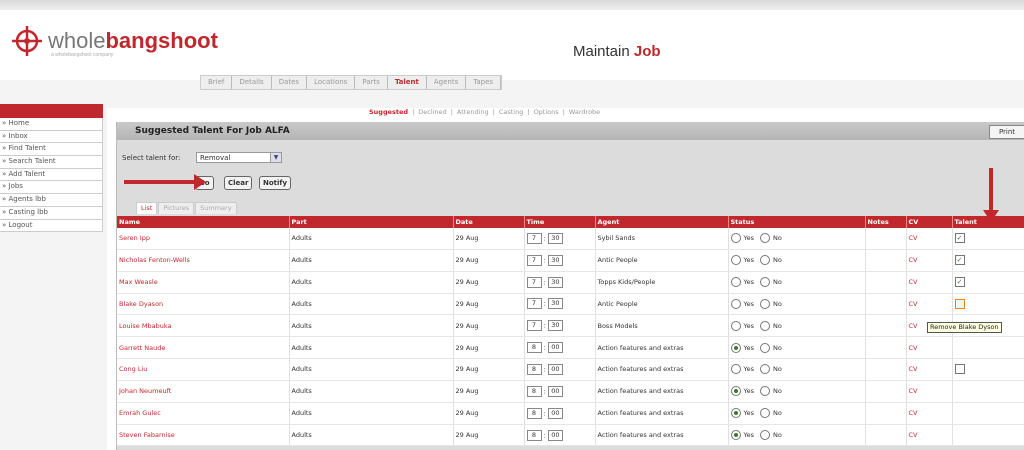 The width and height of the screenshot is (1024, 450). Describe the element at coordinates (275, 157) in the screenshot. I see `chevron-down-icon: ▼` at that location.